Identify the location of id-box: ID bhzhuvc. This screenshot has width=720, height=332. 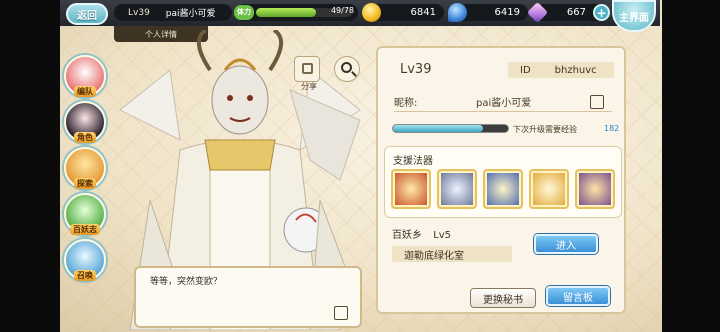
(561, 70).